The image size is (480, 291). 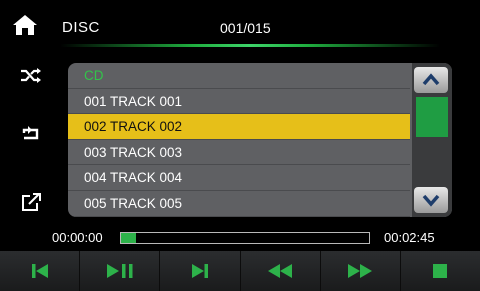 I want to click on chevron-down-icon, so click(x=431, y=200).